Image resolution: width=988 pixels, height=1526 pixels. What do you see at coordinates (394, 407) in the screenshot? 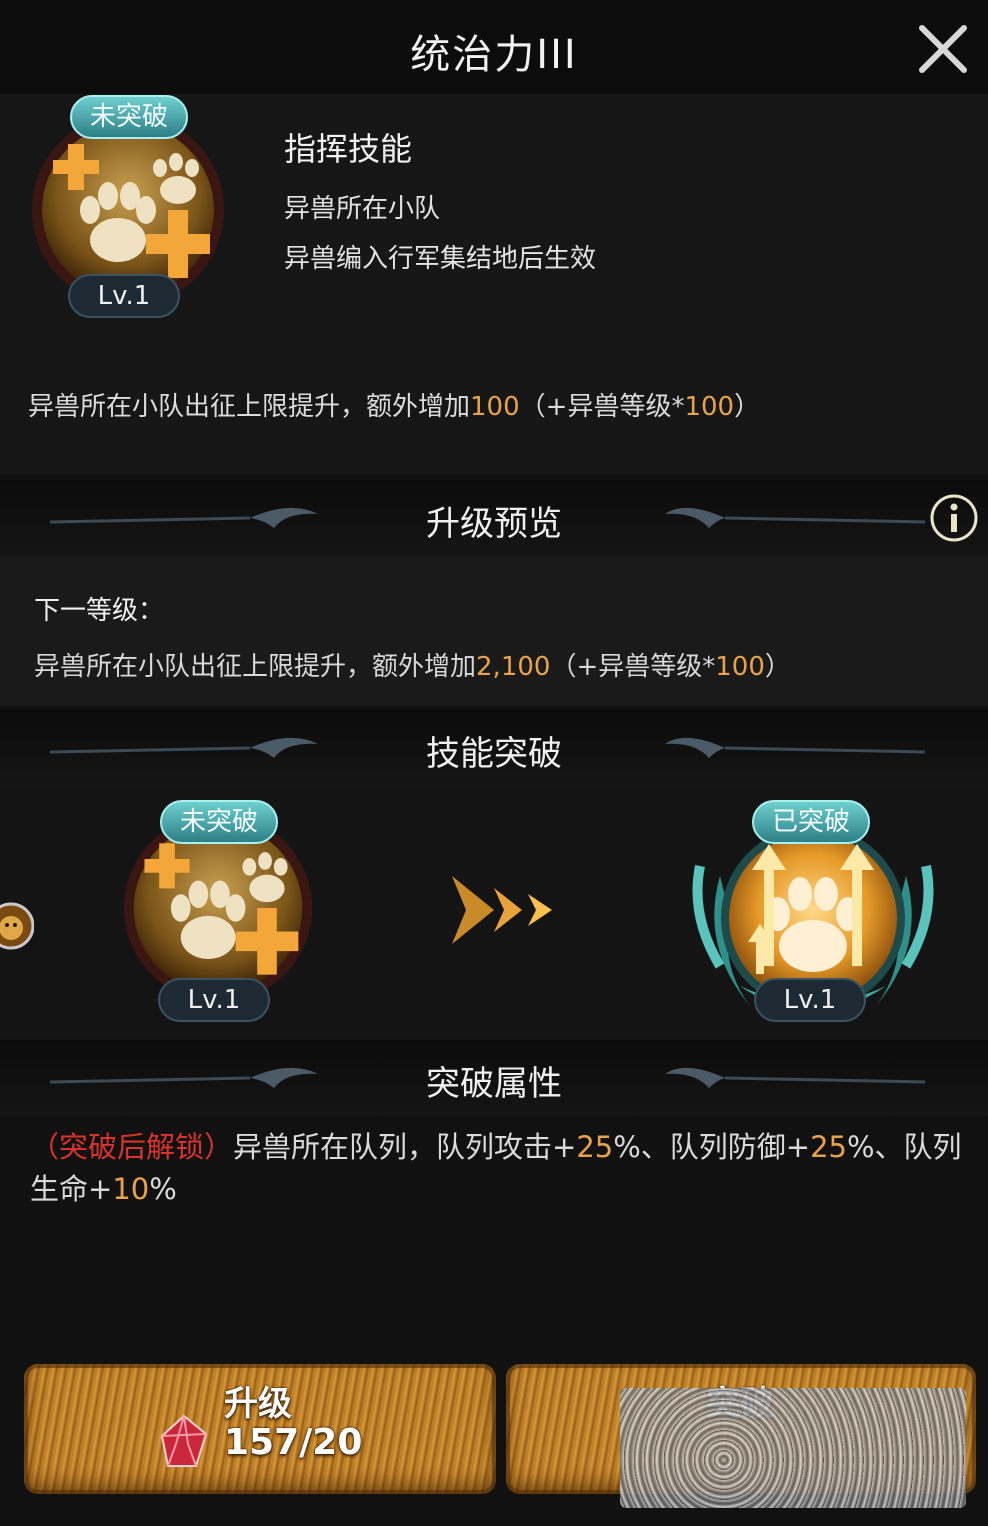
I see `skill-description: 异兽所在小队出征上限提升，额外增加100（+异兽等级*100）` at bounding box center [394, 407].